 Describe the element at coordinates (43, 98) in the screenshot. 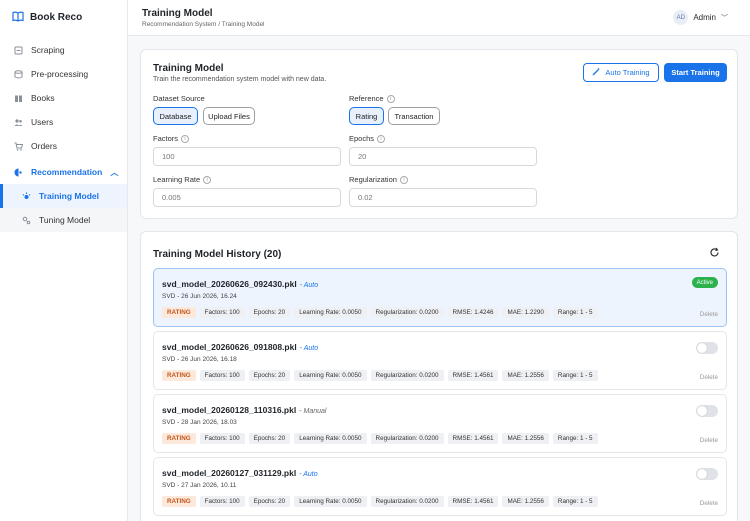

I see `sidebar-item-label: Books` at that location.